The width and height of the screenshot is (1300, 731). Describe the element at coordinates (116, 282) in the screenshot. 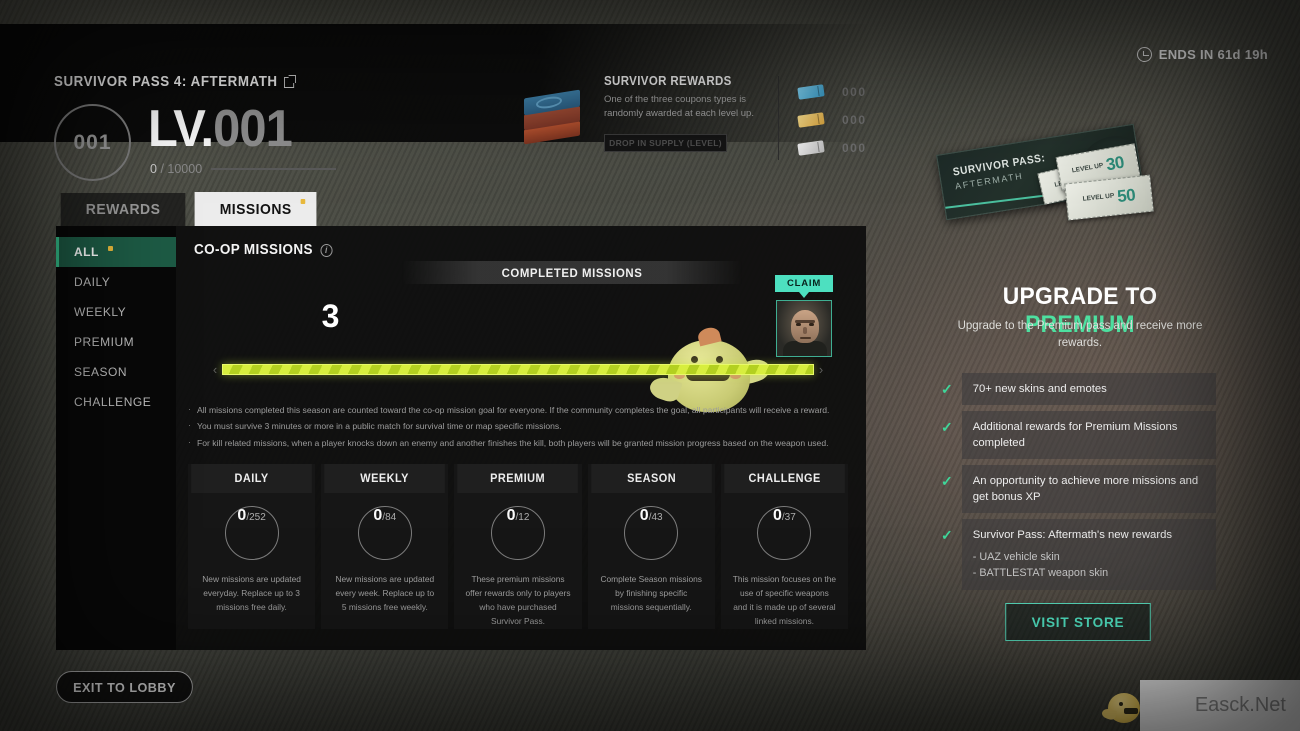

I see `sidebar-item-daily: DAILY` at that location.